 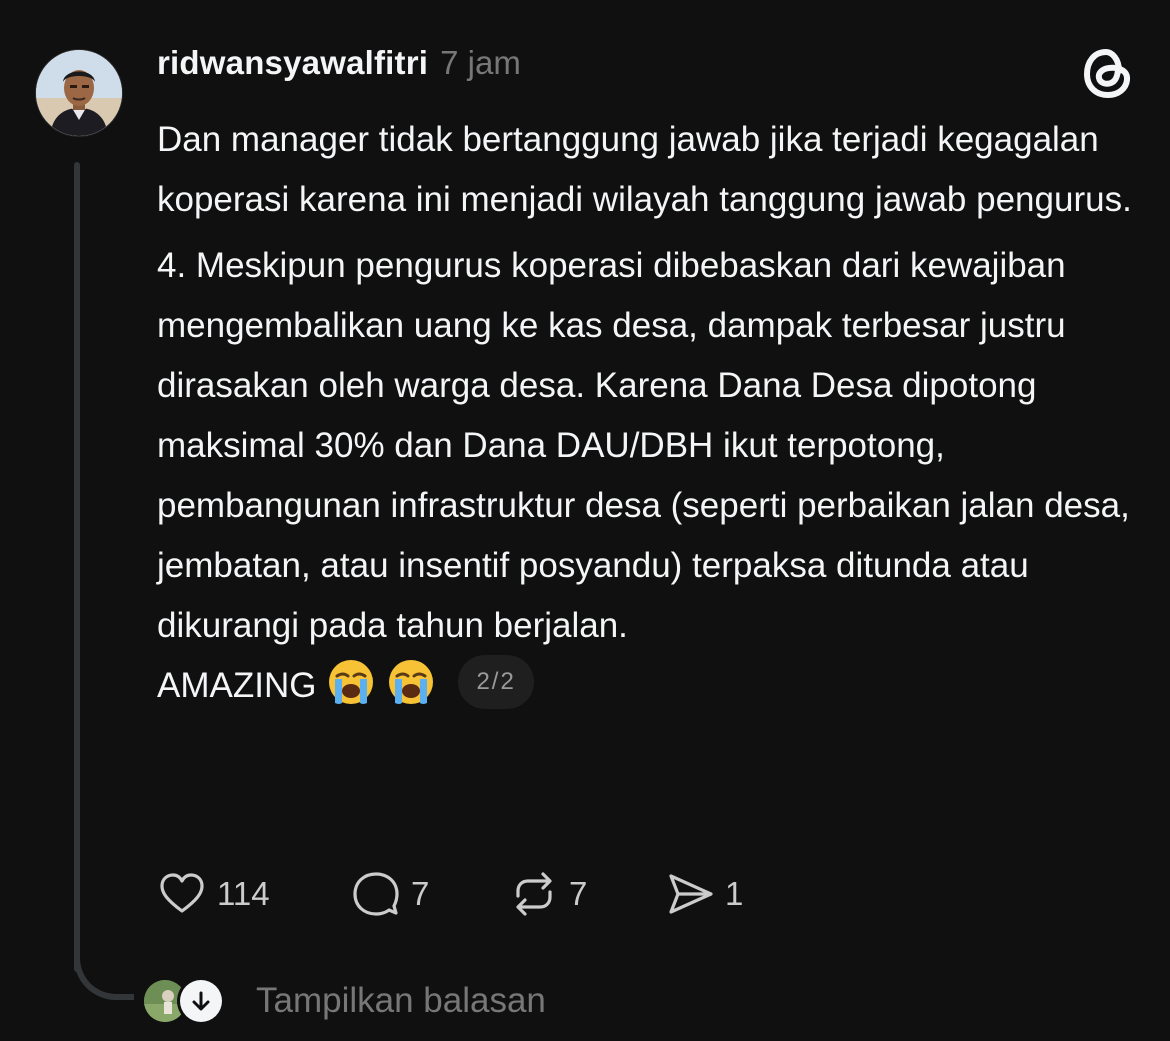 What do you see at coordinates (734, 893) in the screenshot?
I see `share-count: 1` at bounding box center [734, 893].